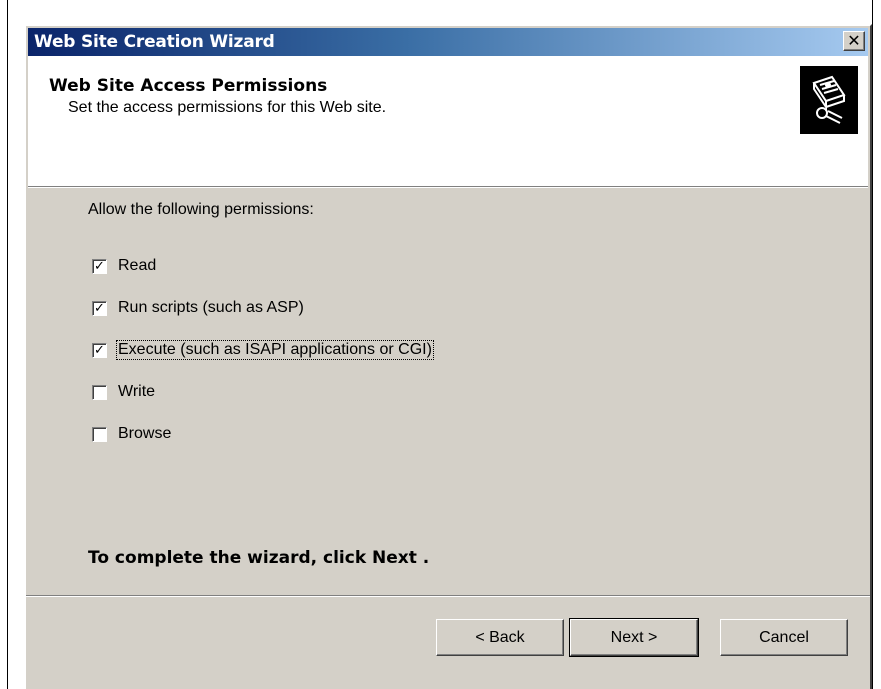 The width and height of the screenshot is (881, 689). Describe the element at coordinates (99, 434) in the screenshot. I see `browse-checkbox` at that location.